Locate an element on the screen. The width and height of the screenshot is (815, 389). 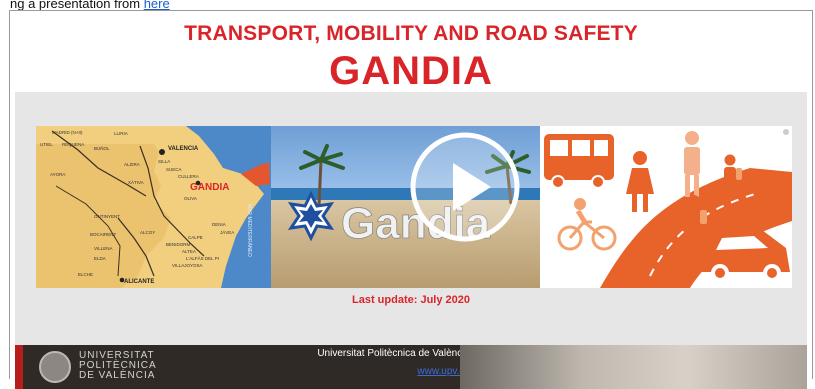
pedestrian-man-icon is located at coordinates (692, 164).